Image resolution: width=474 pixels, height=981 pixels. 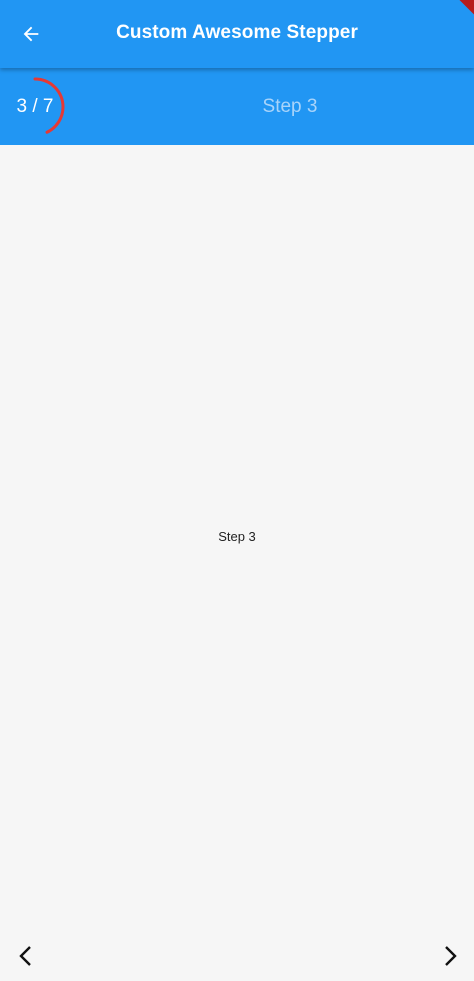 I want to click on app-bar: Custom Awesome Stepper, so click(x=237, y=34).